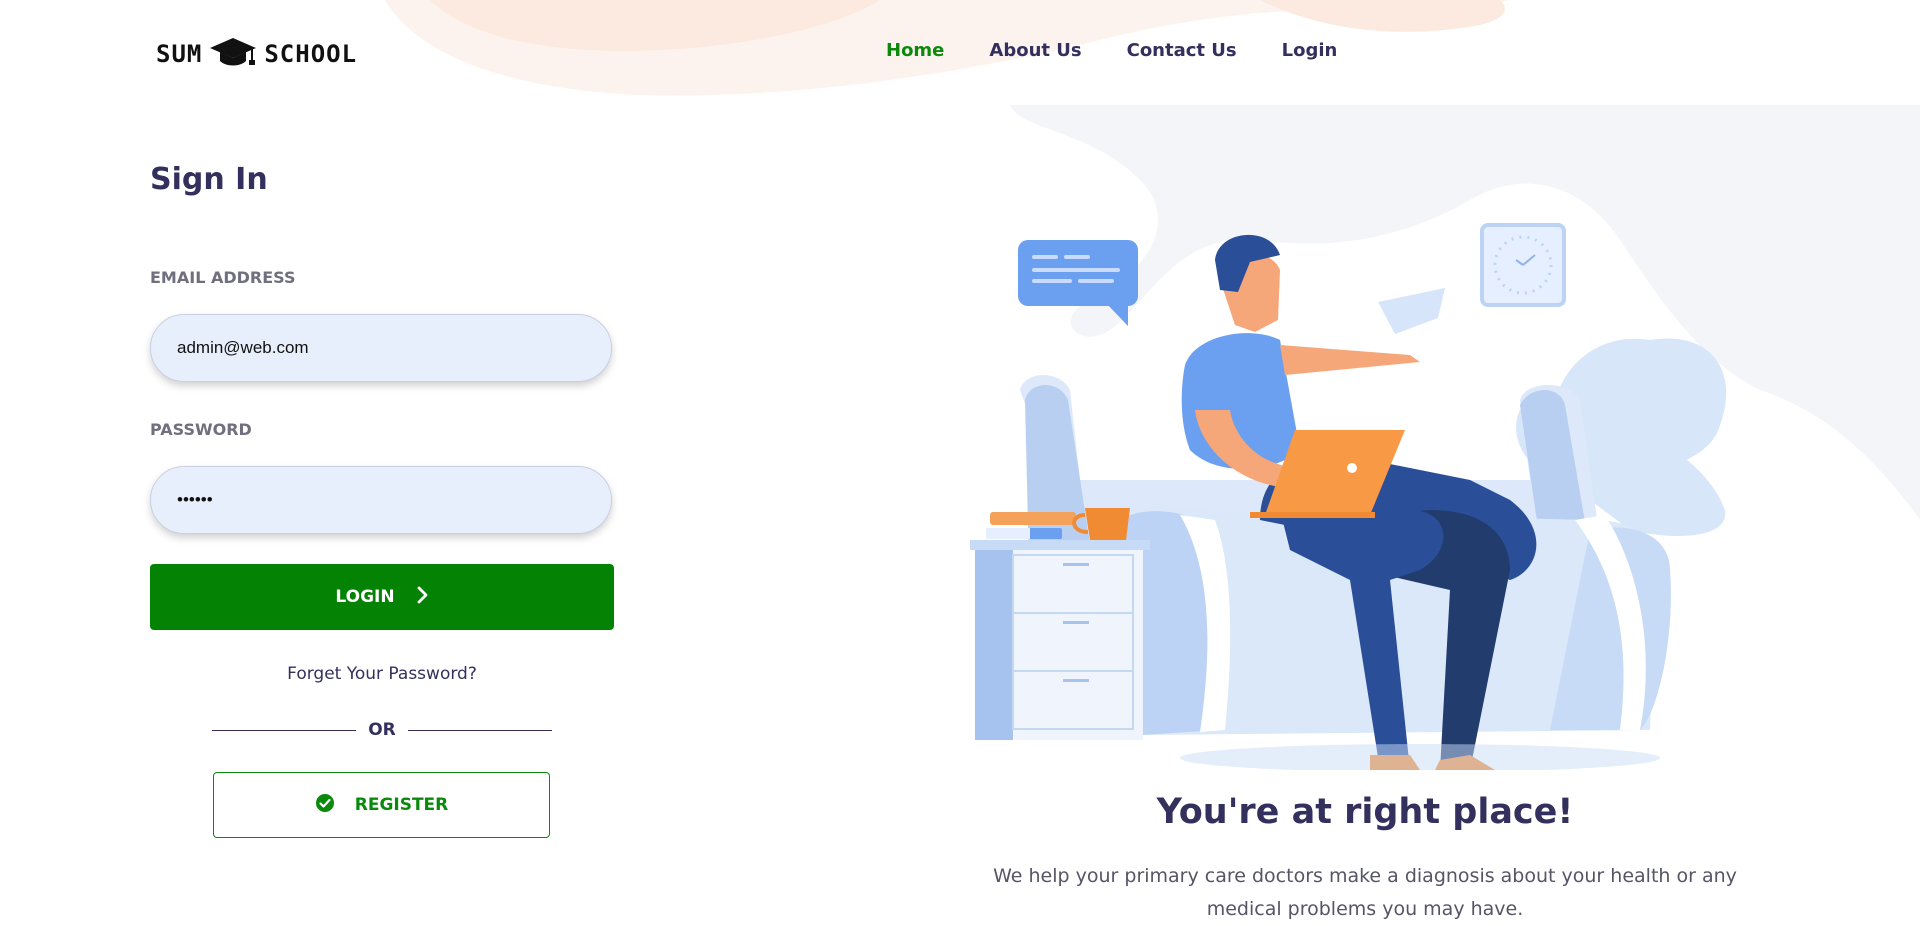 The width and height of the screenshot is (1920, 926). What do you see at coordinates (915, 50) in the screenshot?
I see `nav-home: Home` at bounding box center [915, 50].